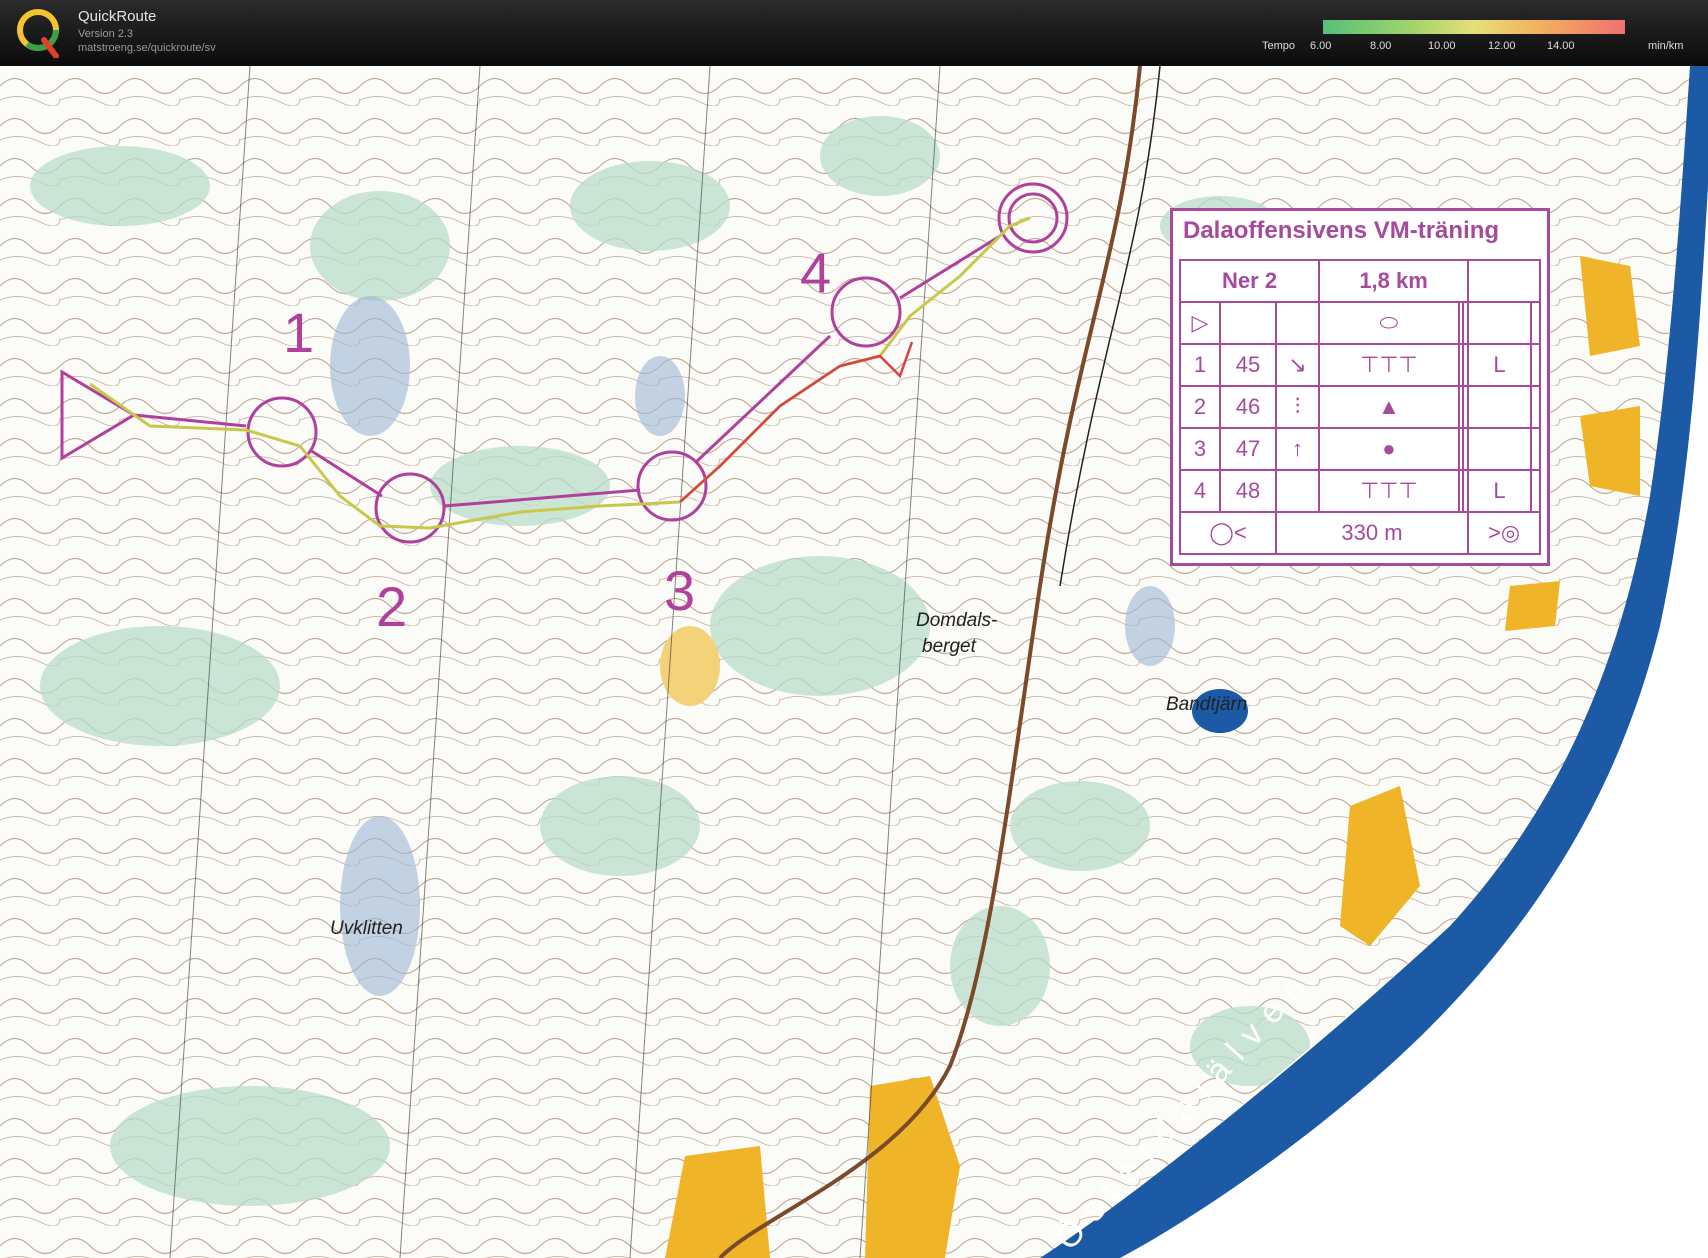 Image resolution: width=1708 pixels, height=1258 pixels. I want to click on control-description-table: Ner 2 1,8 km ▷ ⬭ 1 45 ↘ ⊤⊤⊤ L 2 46 ⫶ ▲ 3, so click(1359, 407).